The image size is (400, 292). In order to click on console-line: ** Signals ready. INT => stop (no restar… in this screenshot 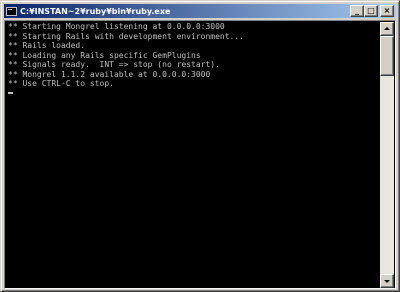, I will do `click(114, 64)`.